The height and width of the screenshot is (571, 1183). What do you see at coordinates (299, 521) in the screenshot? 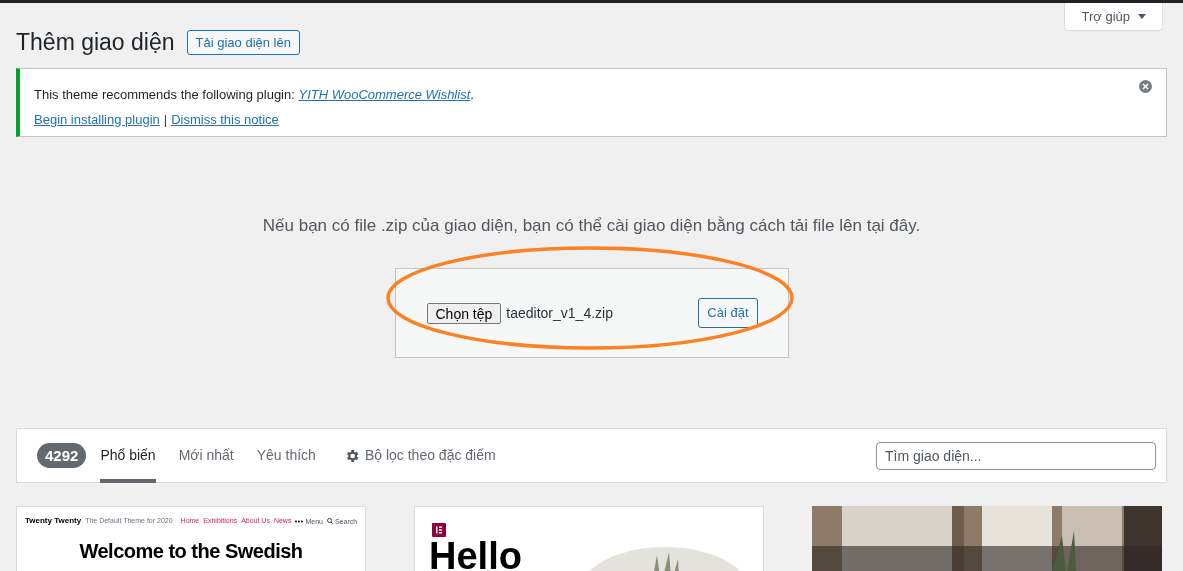
I see `menu-dots-icon` at bounding box center [299, 521].